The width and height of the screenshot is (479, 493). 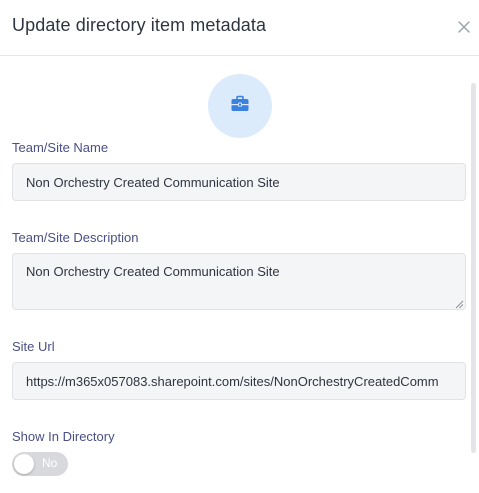 What do you see at coordinates (24, 464) in the screenshot?
I see `toggle-knob` at bounding box center [24, 464].